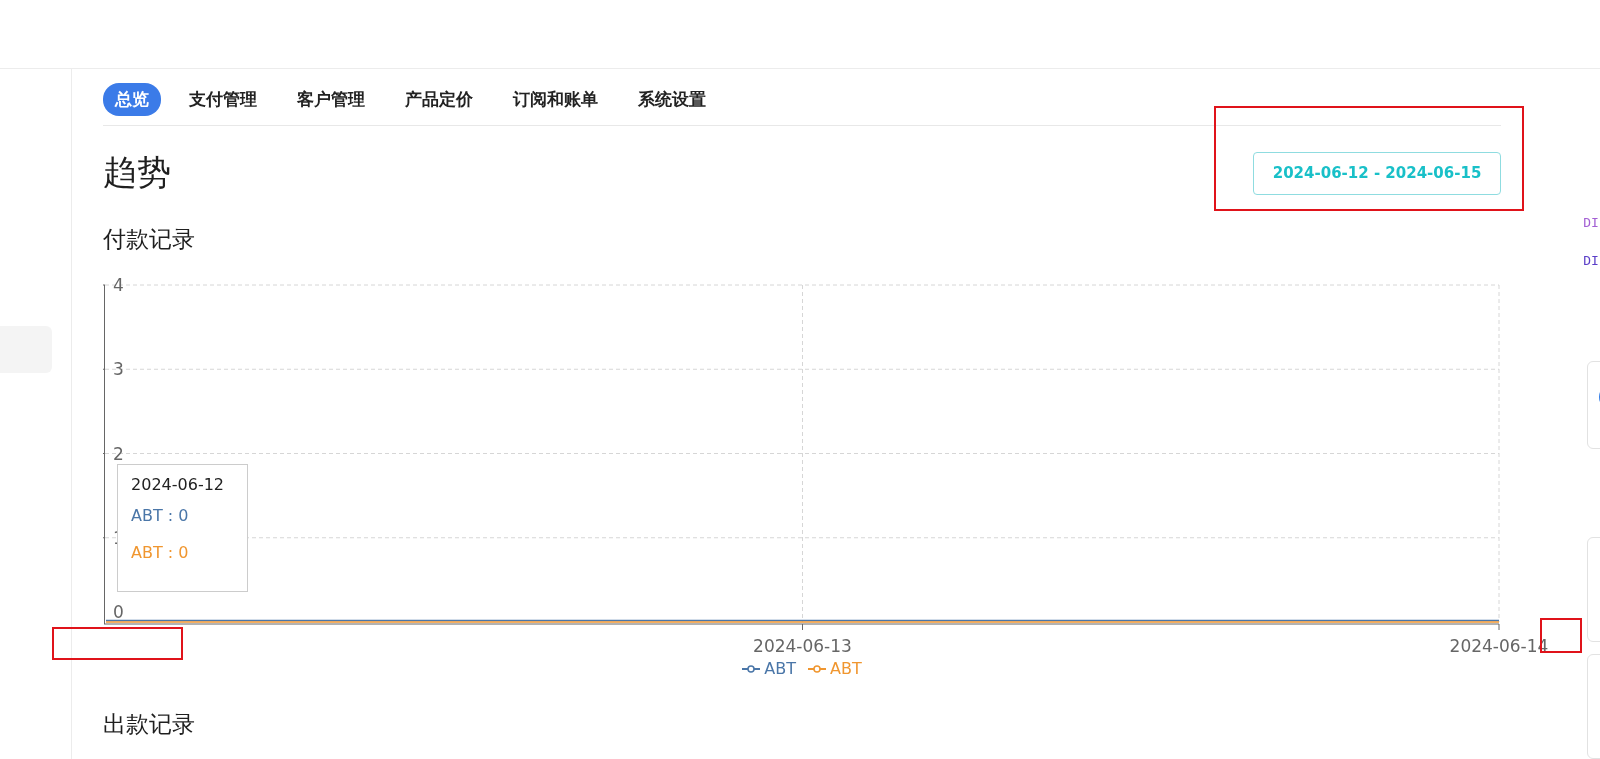  Describe the element at coordinates (118, 285) in the screenshot. I see `axis-label: 4` at that location.